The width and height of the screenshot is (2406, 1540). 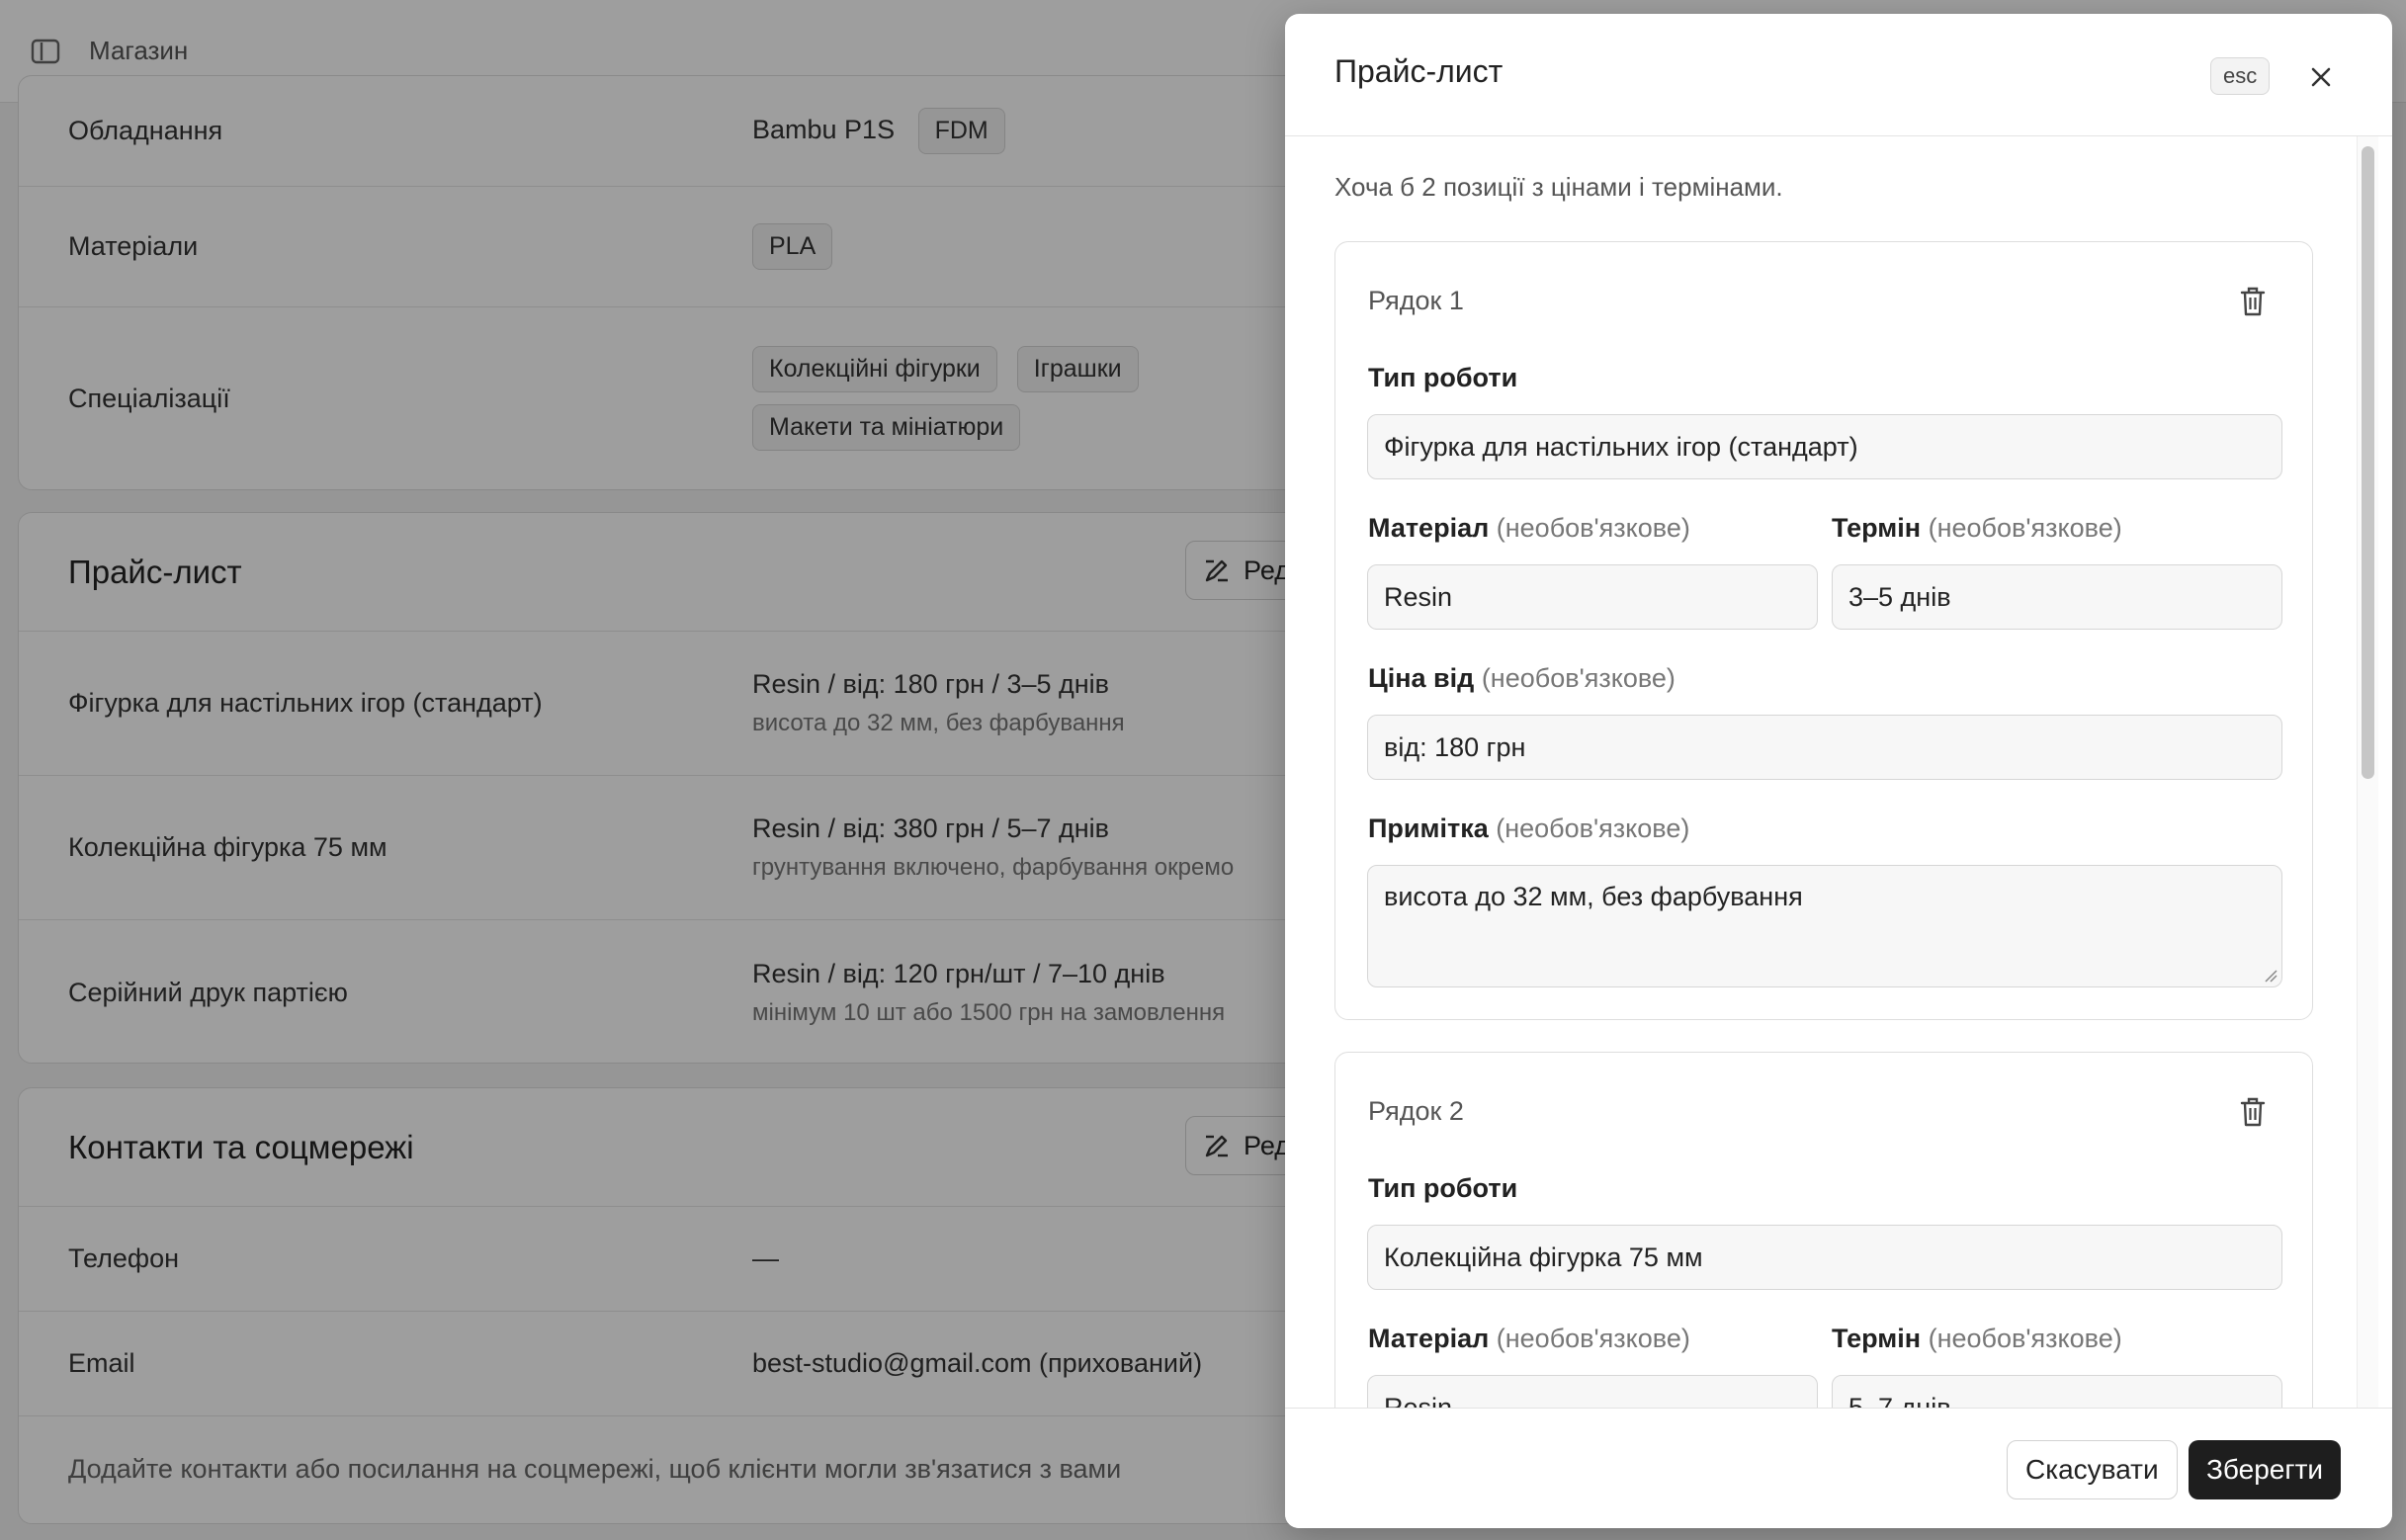 What do you see at coordinates (2240, 76) in the screenshot?
I see `esc-key-hint: esc` at bounding box center [2240, 76].